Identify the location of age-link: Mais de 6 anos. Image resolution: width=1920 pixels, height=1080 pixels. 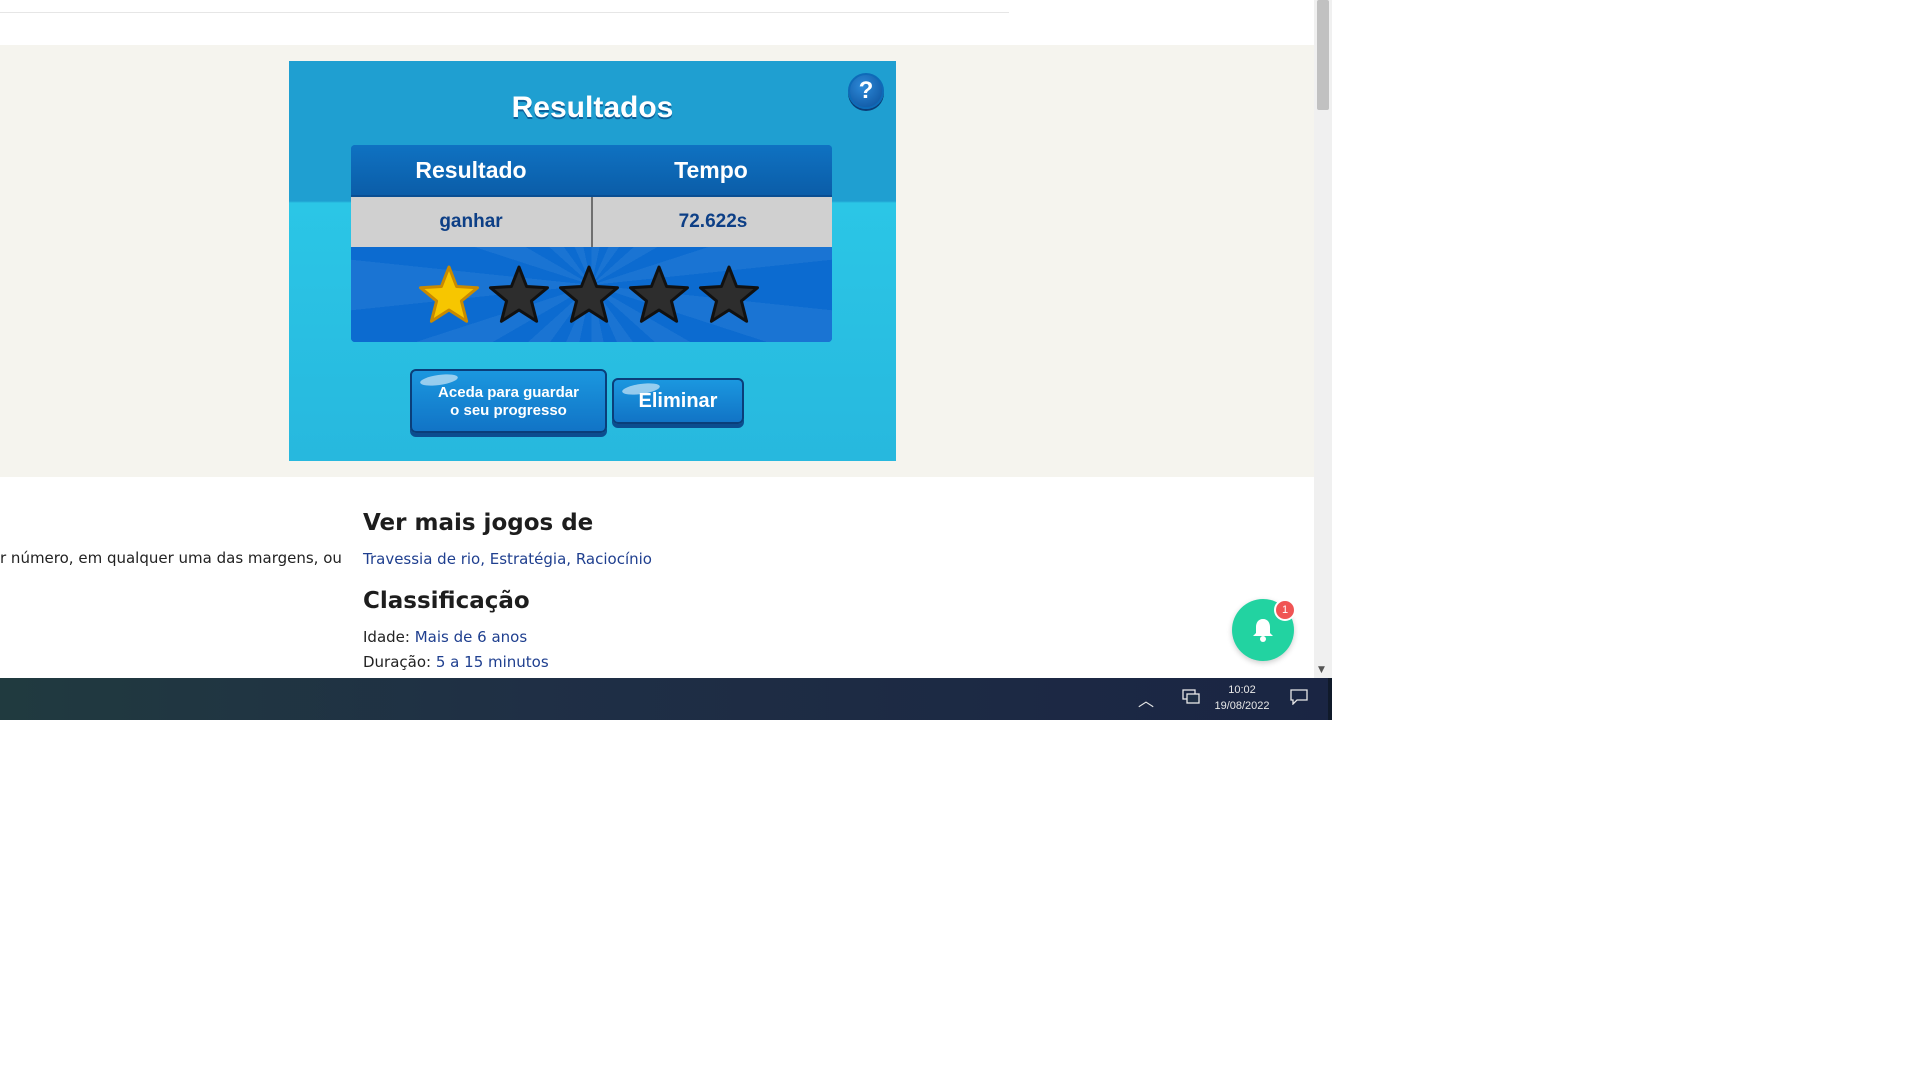
(471, 637).